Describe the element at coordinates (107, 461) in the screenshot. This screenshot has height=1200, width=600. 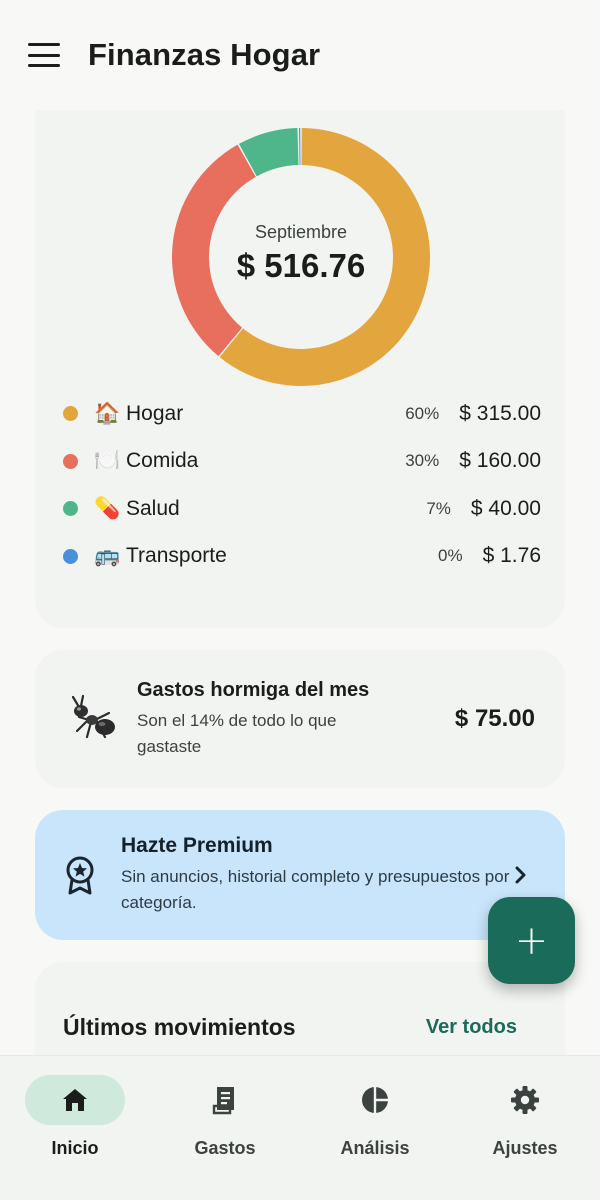
I see `plate-icon: 🍽️` at that location.